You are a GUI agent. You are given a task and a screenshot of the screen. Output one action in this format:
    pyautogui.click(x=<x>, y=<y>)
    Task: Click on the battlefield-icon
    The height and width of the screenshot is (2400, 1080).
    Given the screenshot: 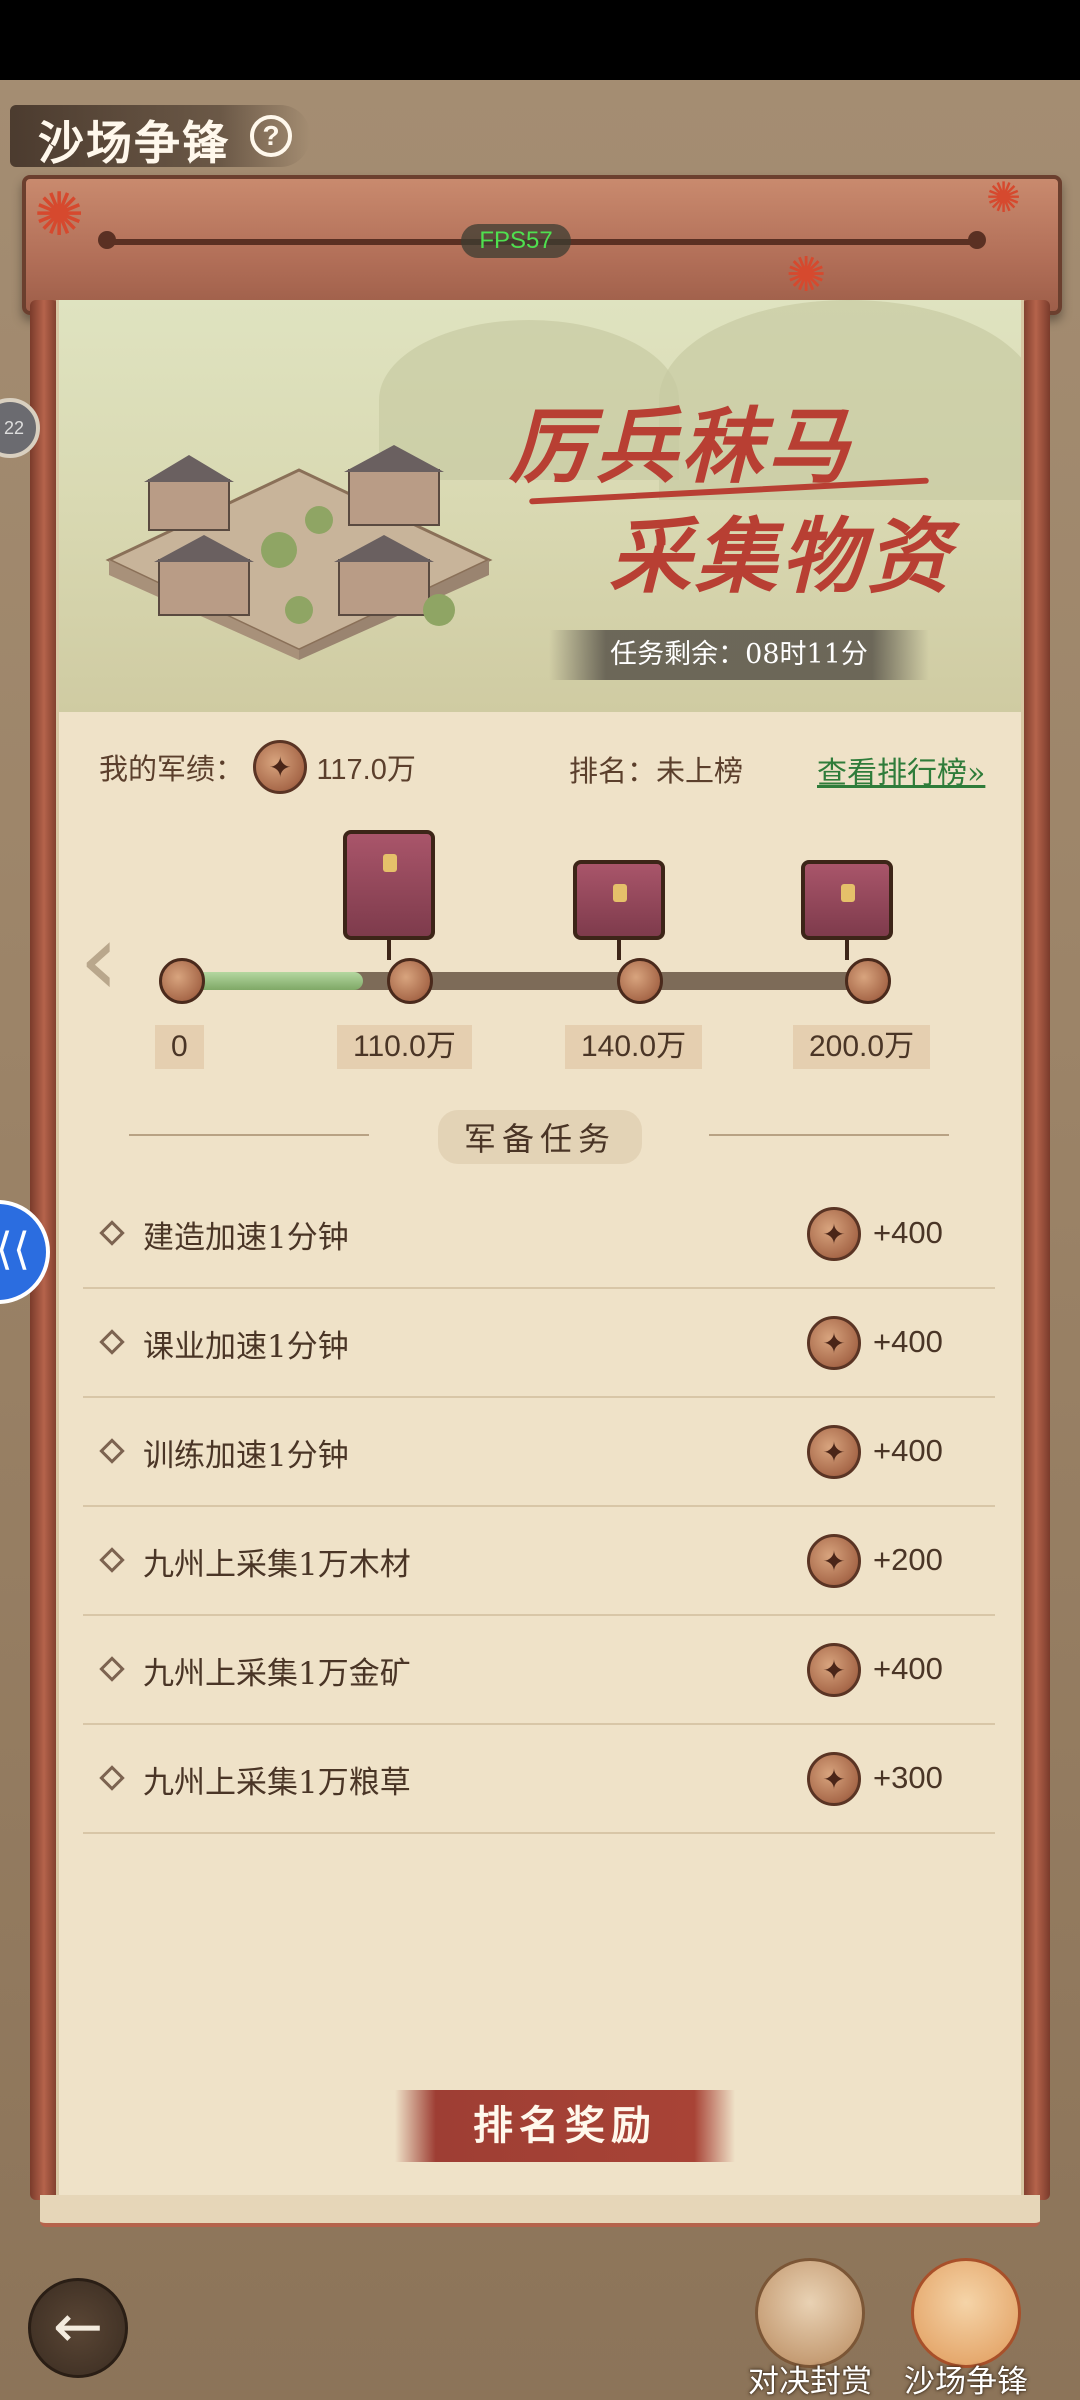 What is the action you would take?
    pyautogui.click(x=966, y=2313)
    